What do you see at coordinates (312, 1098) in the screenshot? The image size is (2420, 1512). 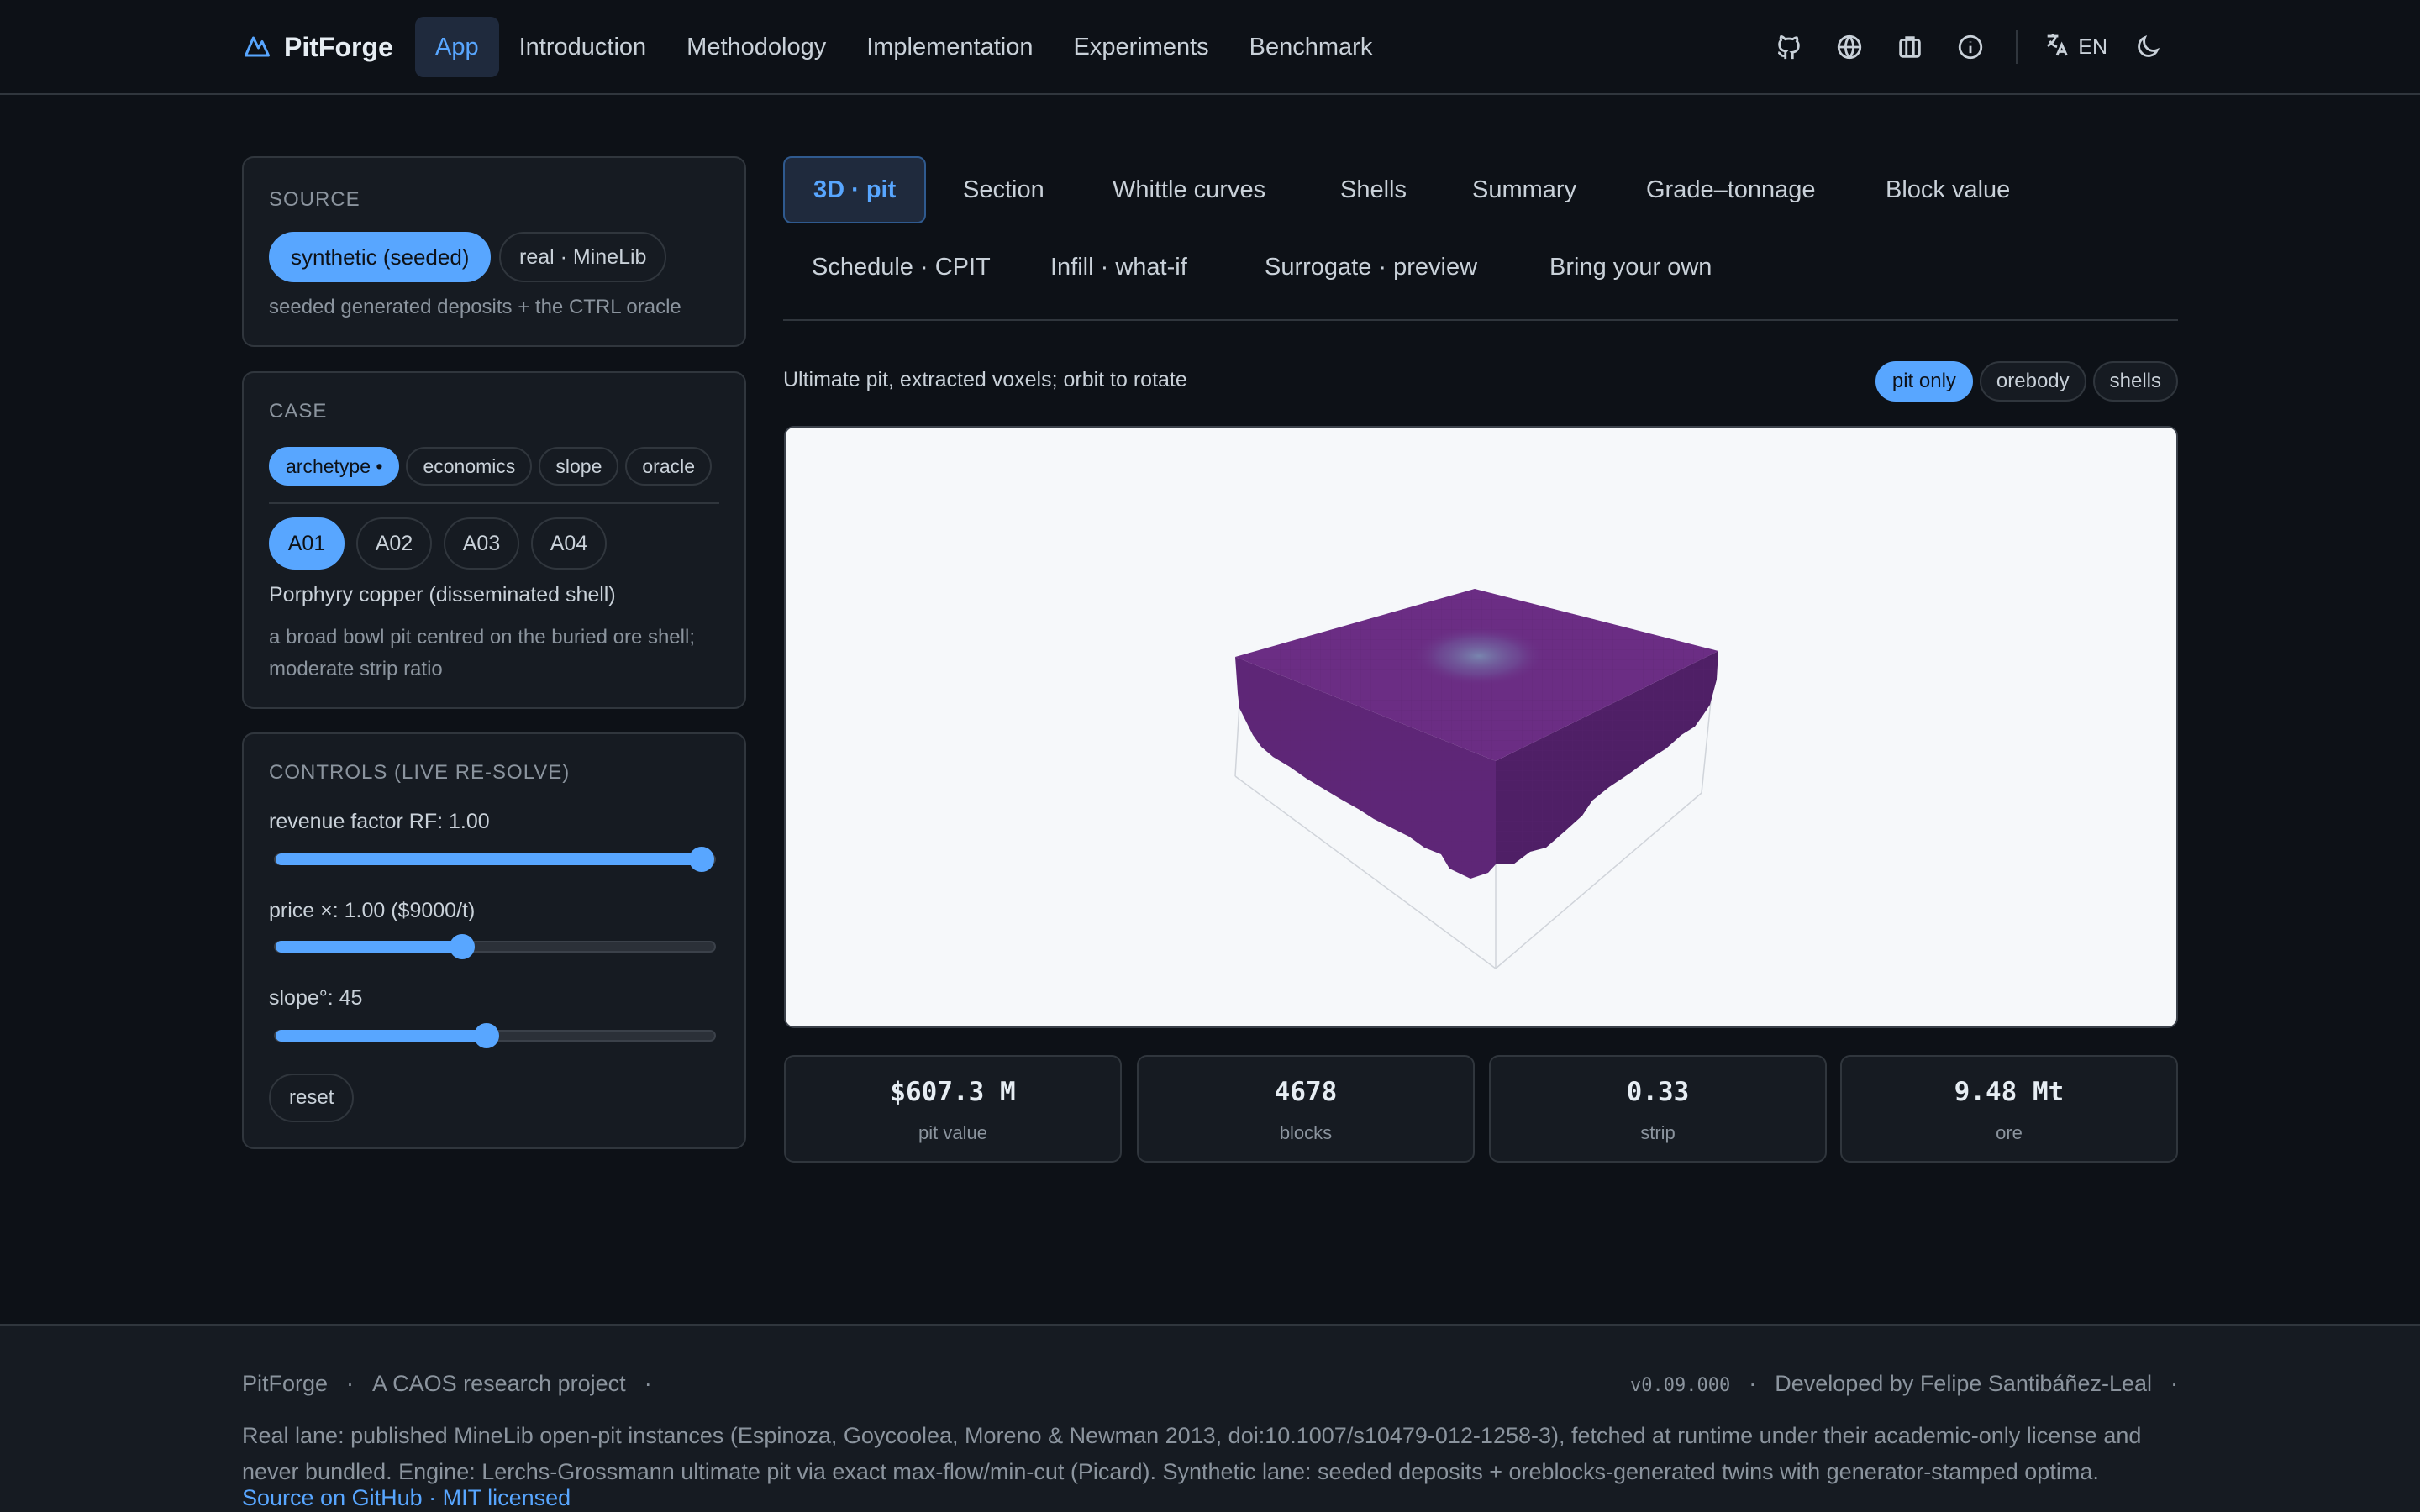 I see `reset-button: reset` at bounding box center [312, 1098].